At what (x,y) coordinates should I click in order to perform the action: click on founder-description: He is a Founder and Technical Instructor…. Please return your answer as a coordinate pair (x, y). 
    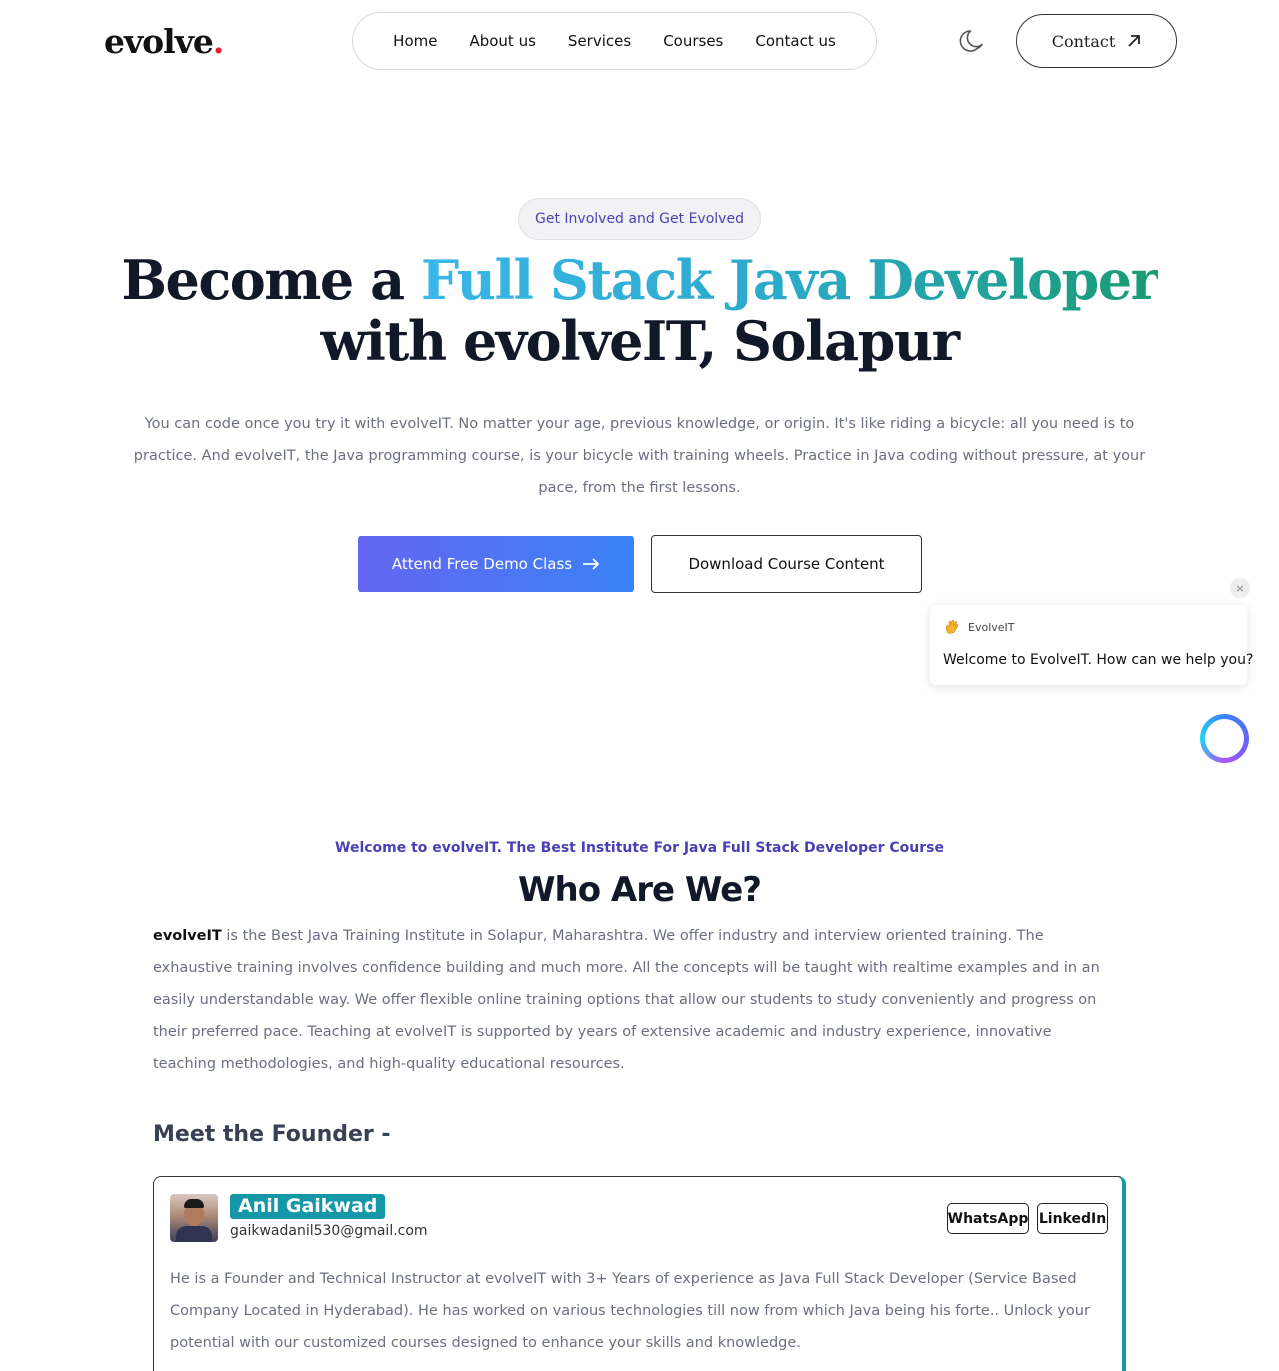
    Looking at the image, I should click on (630, 1311).